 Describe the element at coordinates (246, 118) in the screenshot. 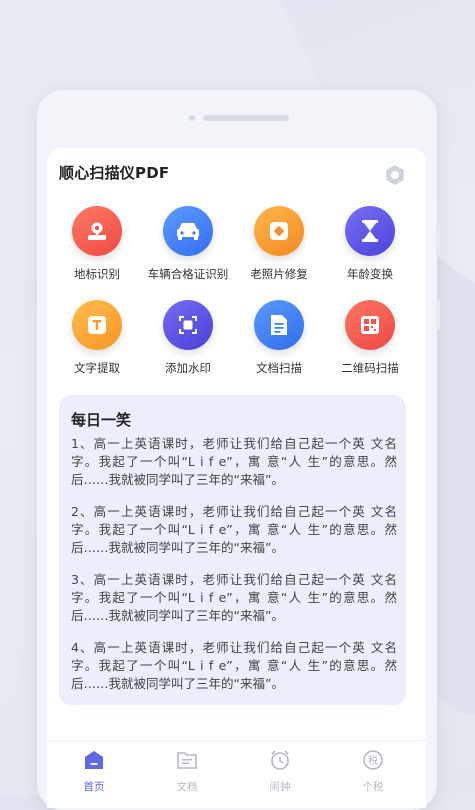

I see `phone-speaker` at that location.